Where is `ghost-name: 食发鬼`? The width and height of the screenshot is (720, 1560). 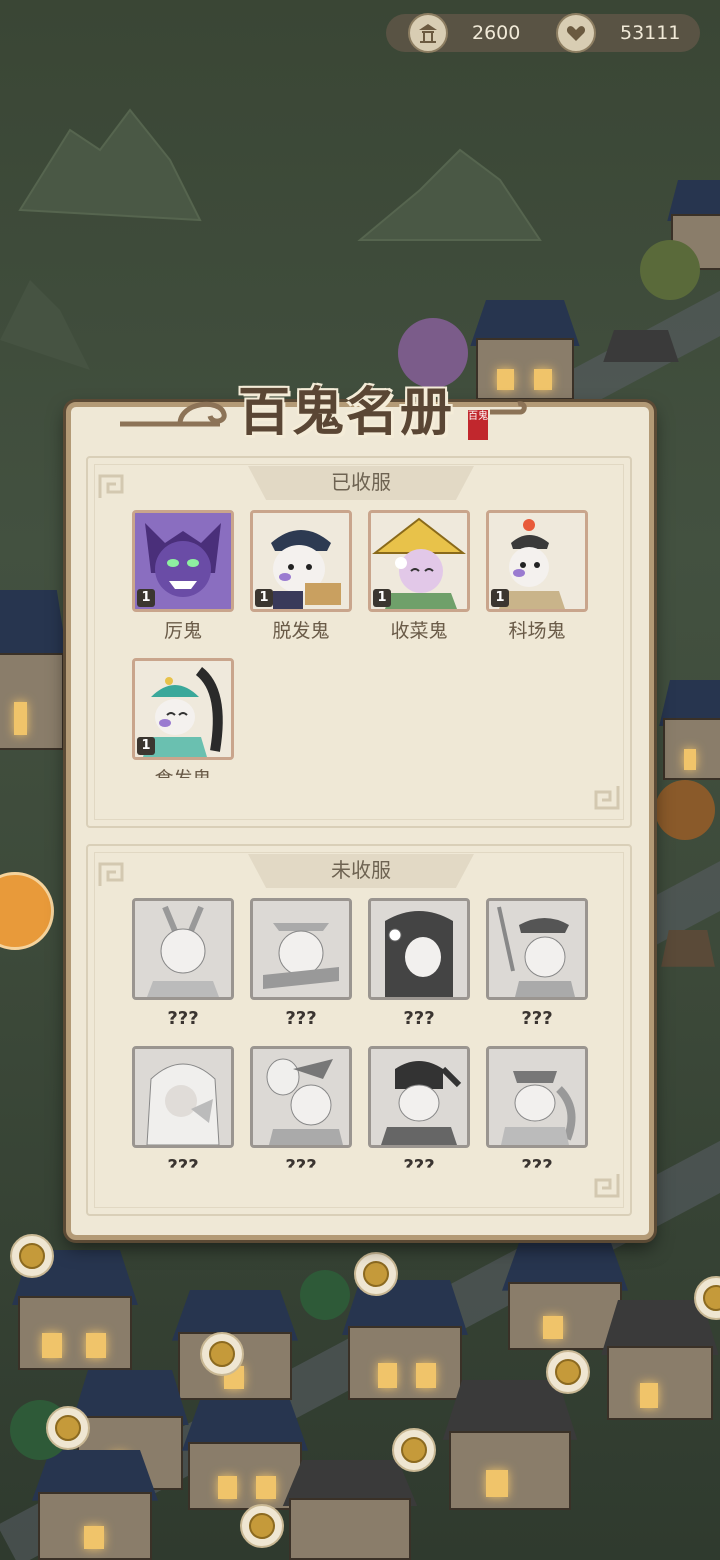
ghost-name: 食发鬼 is located at coordinates (183, 771).